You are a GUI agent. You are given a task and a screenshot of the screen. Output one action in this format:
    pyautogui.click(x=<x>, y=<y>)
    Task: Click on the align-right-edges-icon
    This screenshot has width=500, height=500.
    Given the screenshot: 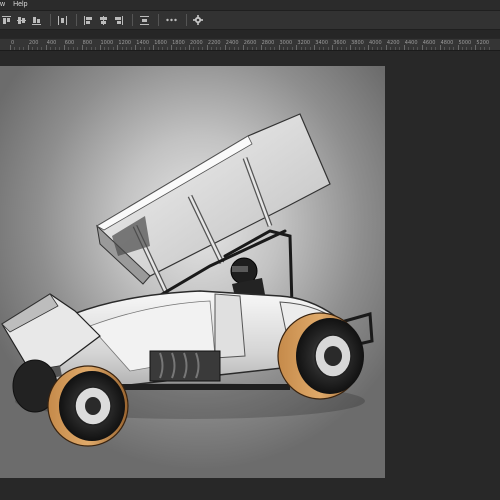 What is the action you would take?
    pyautogui.click(x=118, y=20)
    